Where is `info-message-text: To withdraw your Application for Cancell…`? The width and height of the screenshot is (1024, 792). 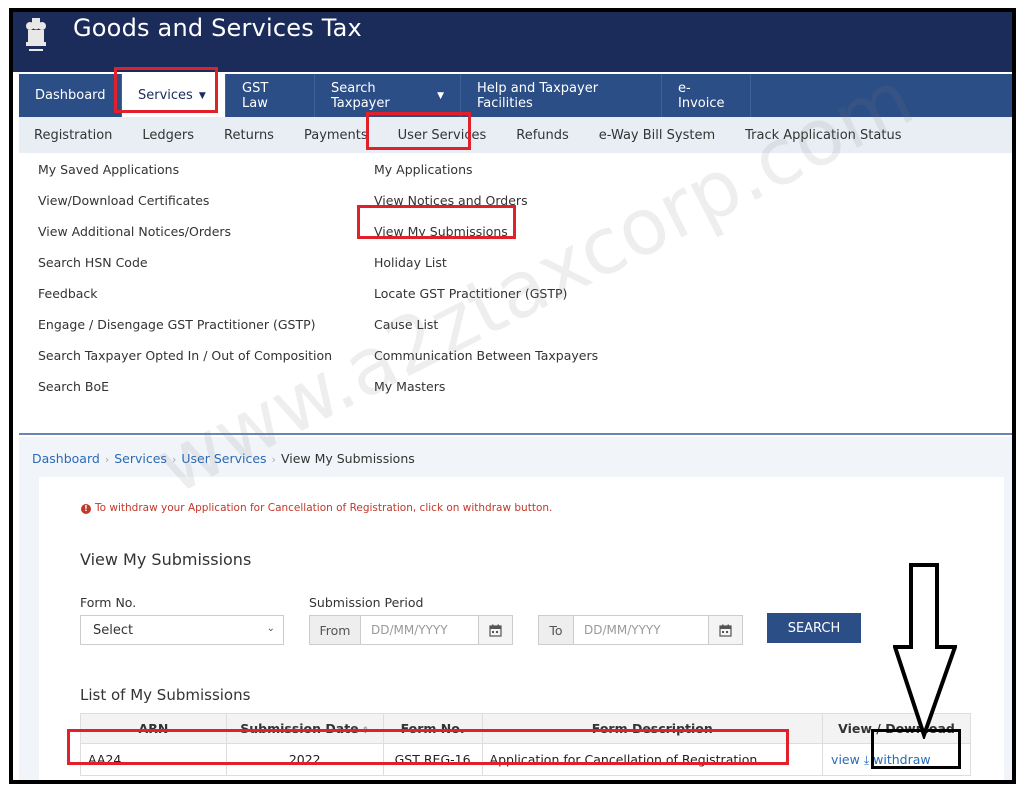
info-message-text: To withdraw your Application for Cancell… is located at coordinates (324, 508).